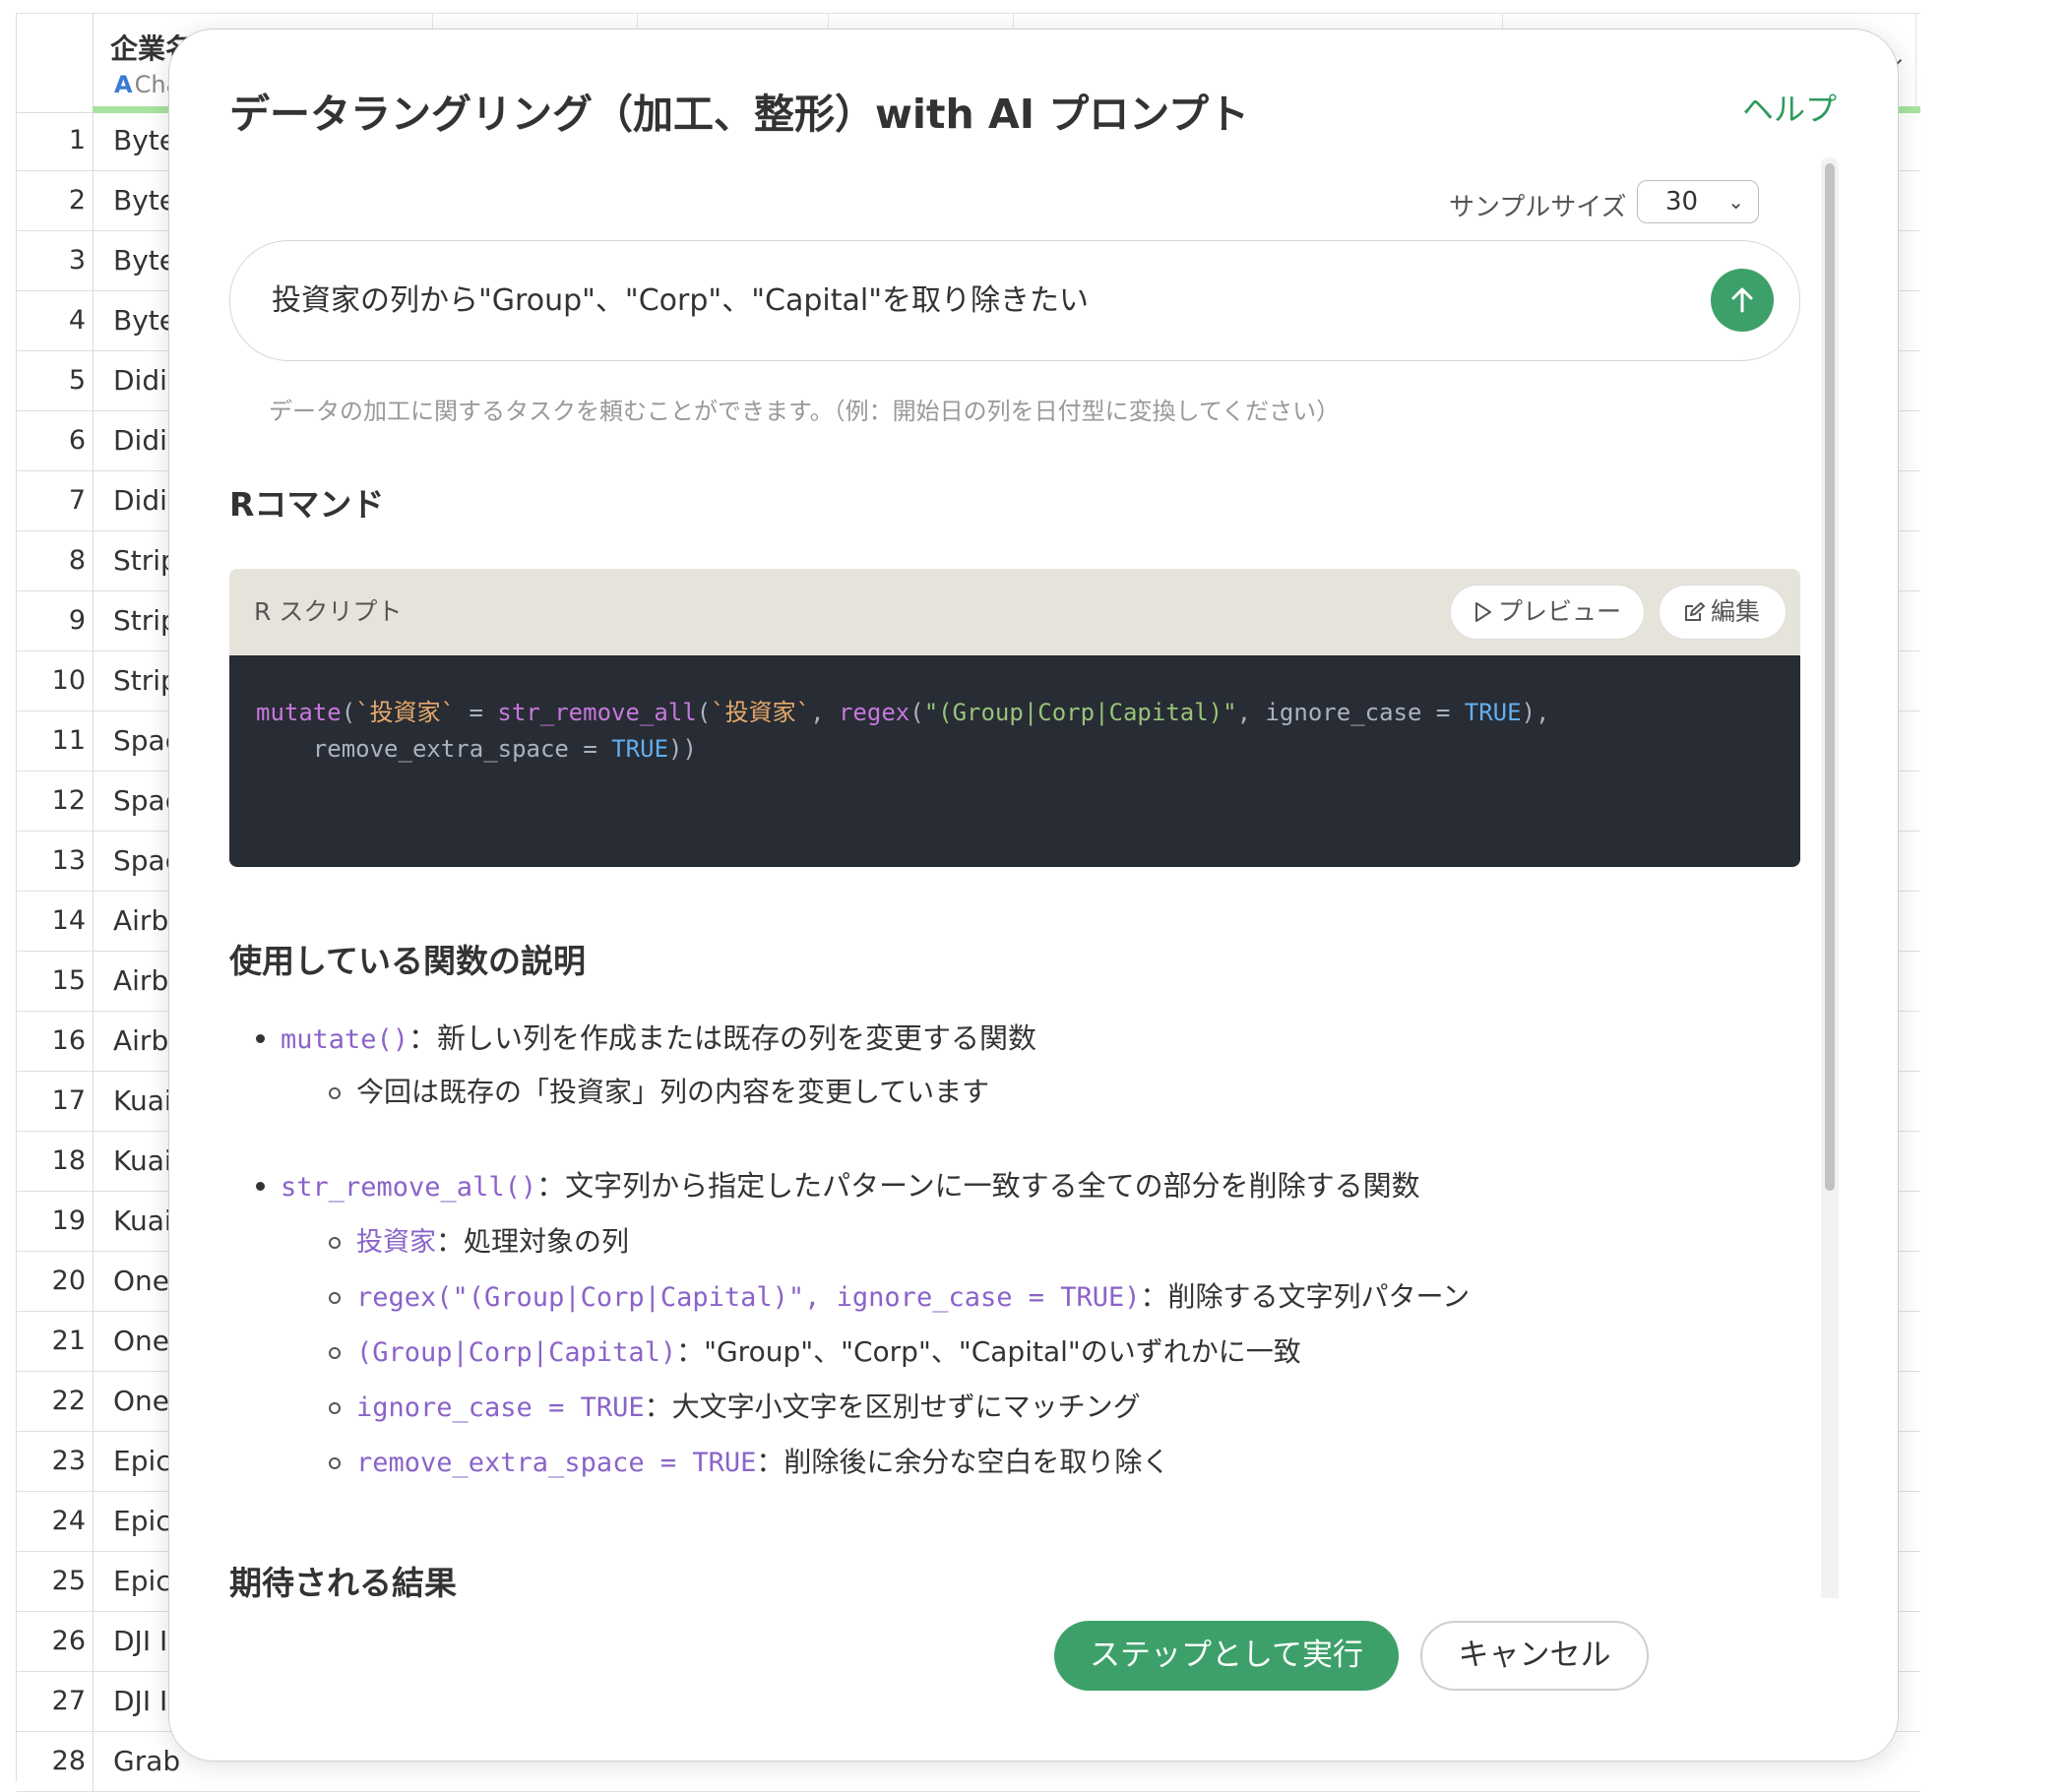  Describe the element at coordinates (892, 1406) in the screenshot. I see `argument-desc: ：大文字小文字を区別せずにマッチング` at that location.